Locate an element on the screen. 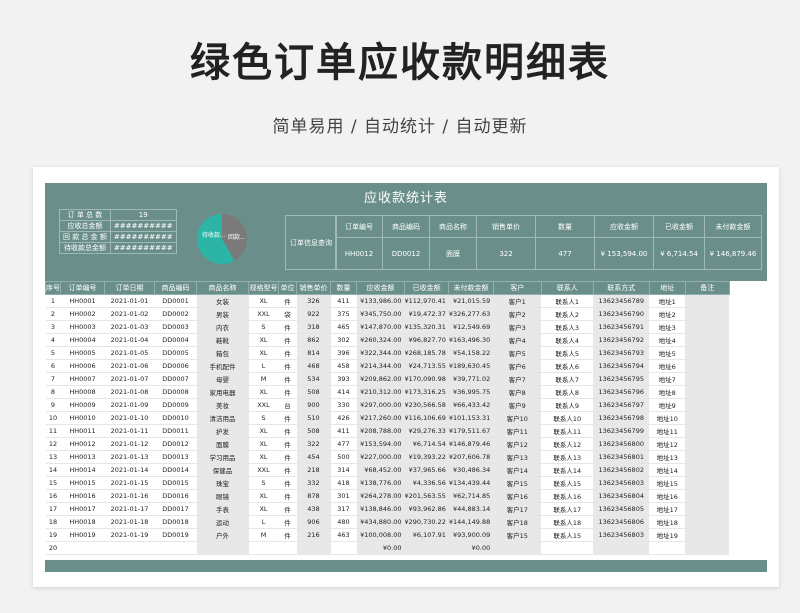  table-cell: 客户6 is located at coordinates (517, 366).